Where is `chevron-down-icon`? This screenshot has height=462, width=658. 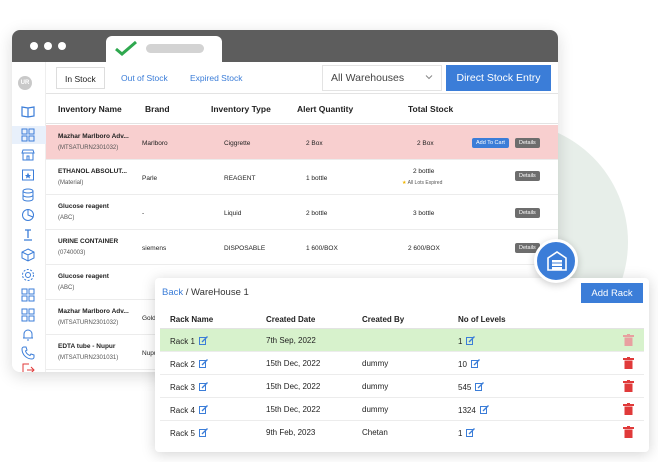 chevron-down-icon is located at coordinates (429, 77).